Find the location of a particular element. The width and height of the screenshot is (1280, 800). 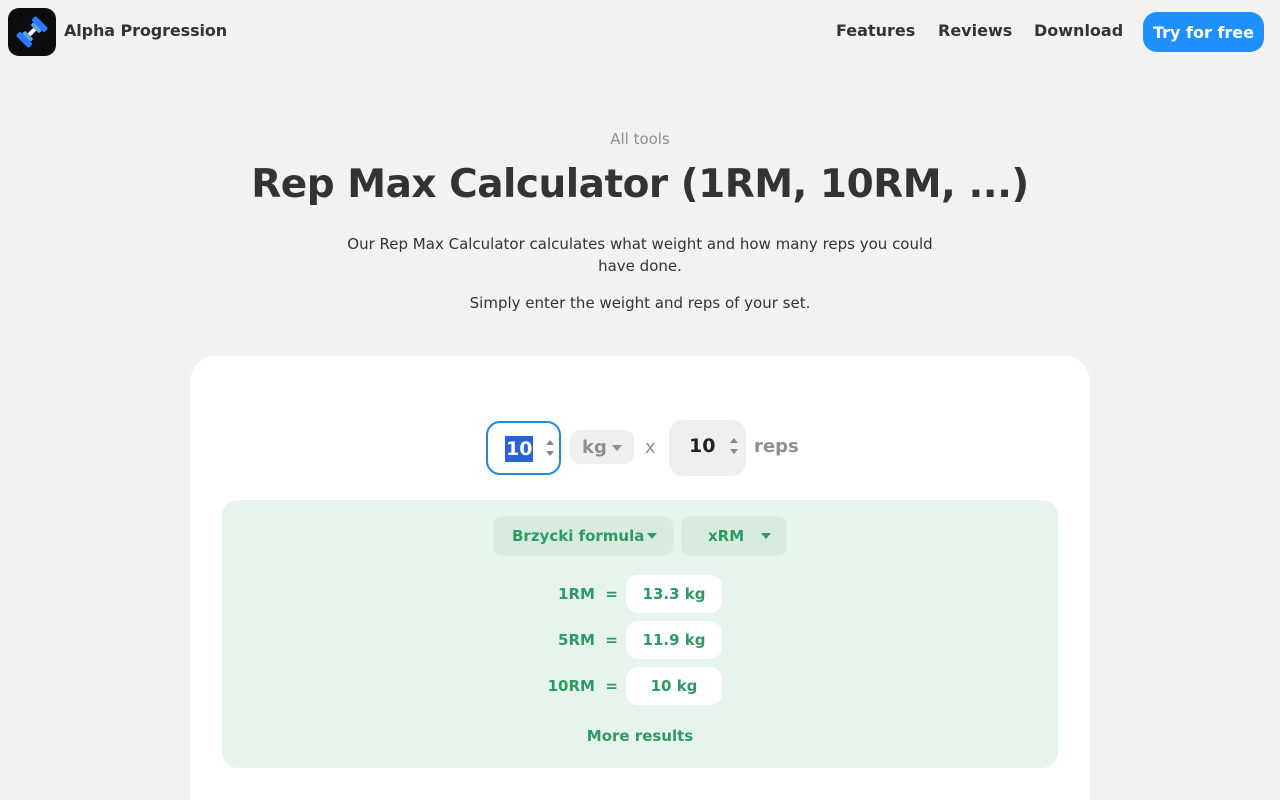

result-value-5rm: 11.9 kg is located at coordinates (674, 640).